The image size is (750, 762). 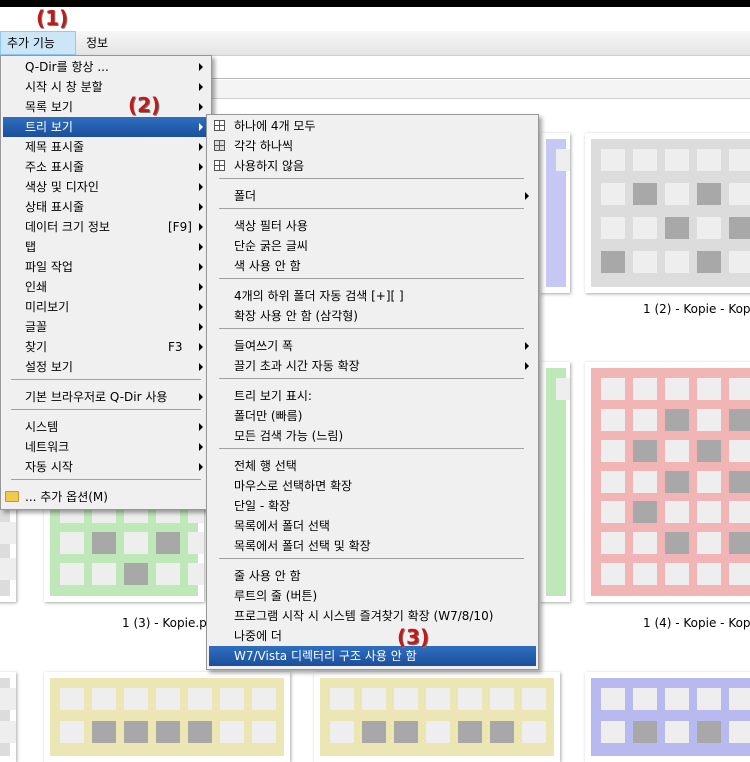 I want to click on menu-item: 기본 브라우저로 Q-Dir 사용, so click(x=106, y=397).